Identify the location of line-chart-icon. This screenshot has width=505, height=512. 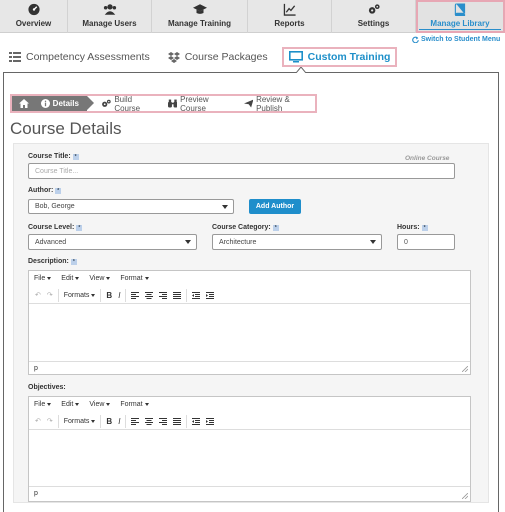
(289, 9).